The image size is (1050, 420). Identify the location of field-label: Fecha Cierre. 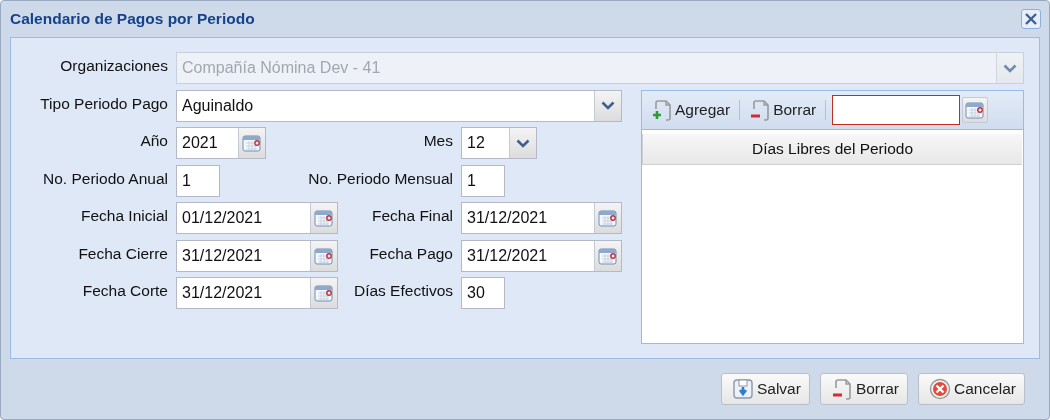
(123, 253).